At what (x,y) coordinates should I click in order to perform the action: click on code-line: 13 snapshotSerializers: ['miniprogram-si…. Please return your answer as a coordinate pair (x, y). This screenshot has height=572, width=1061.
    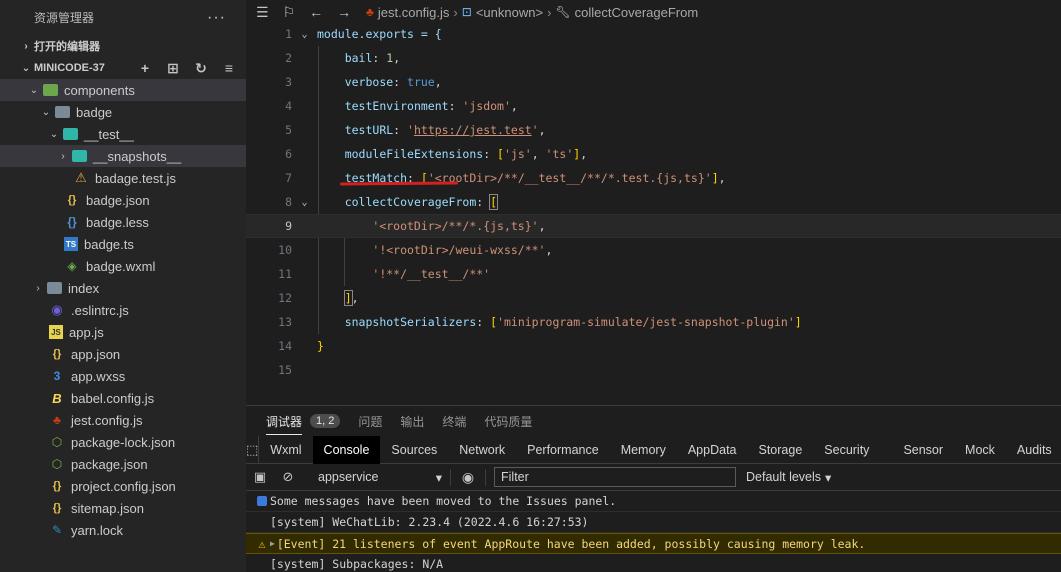
    Looking at the image, I should click on (653, 322).